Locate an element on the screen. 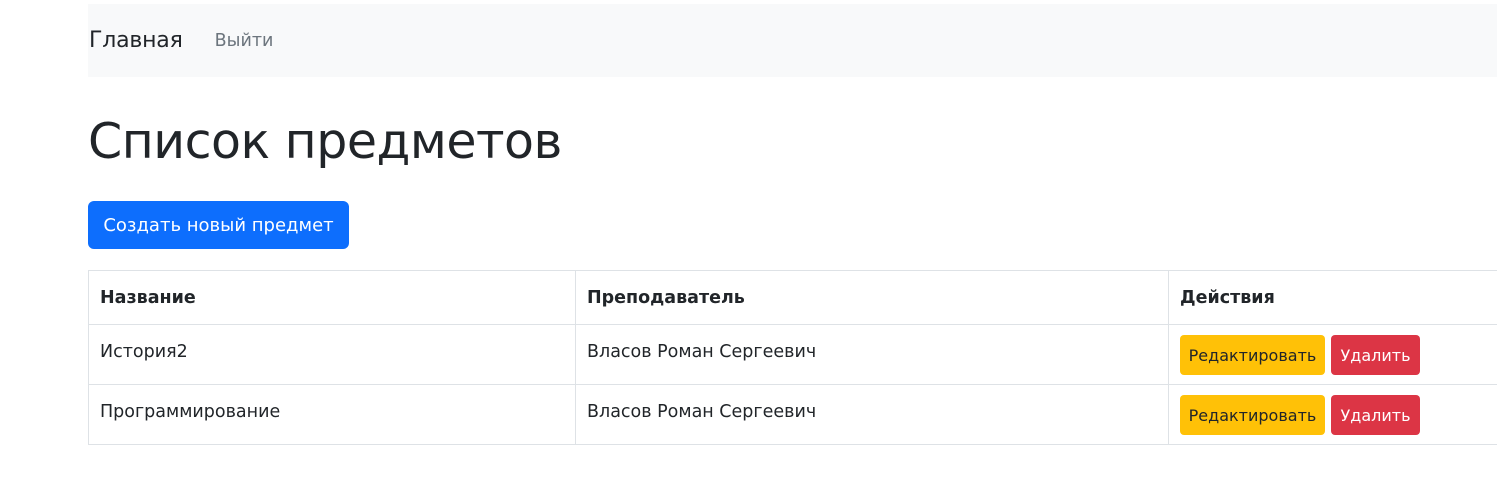 This screenshot has height=489, width=1497. subject-name-cell: История2 is located at coordinates (332, 354).